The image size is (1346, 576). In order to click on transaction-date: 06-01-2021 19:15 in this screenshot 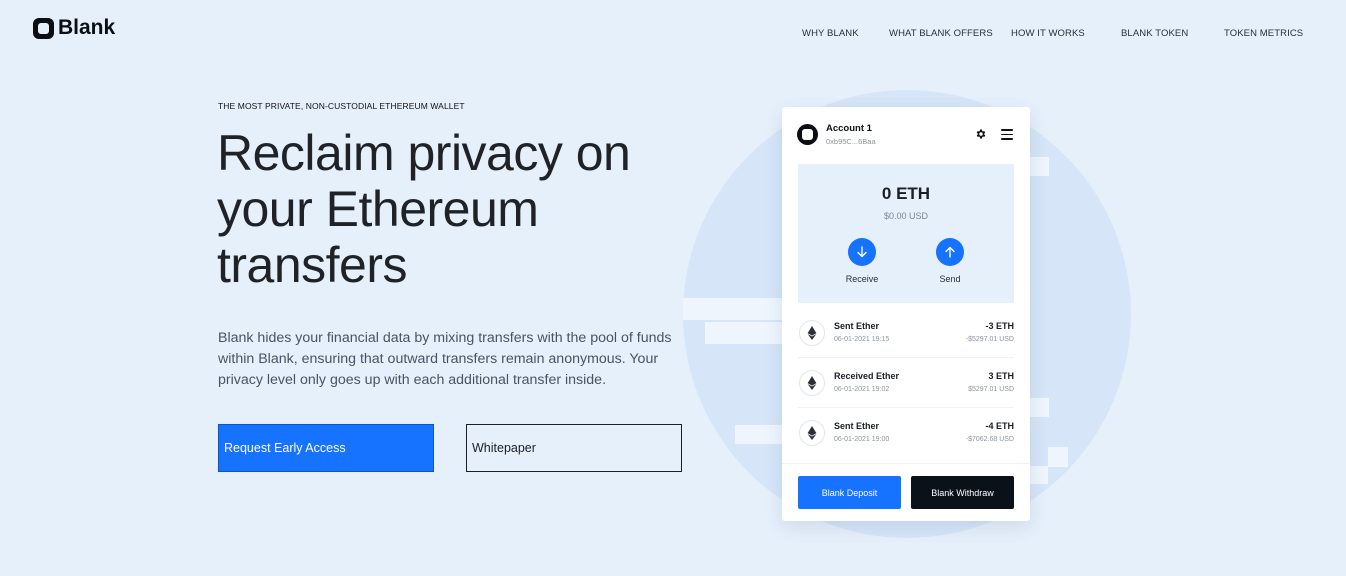, I will do `click(862, 339)`.